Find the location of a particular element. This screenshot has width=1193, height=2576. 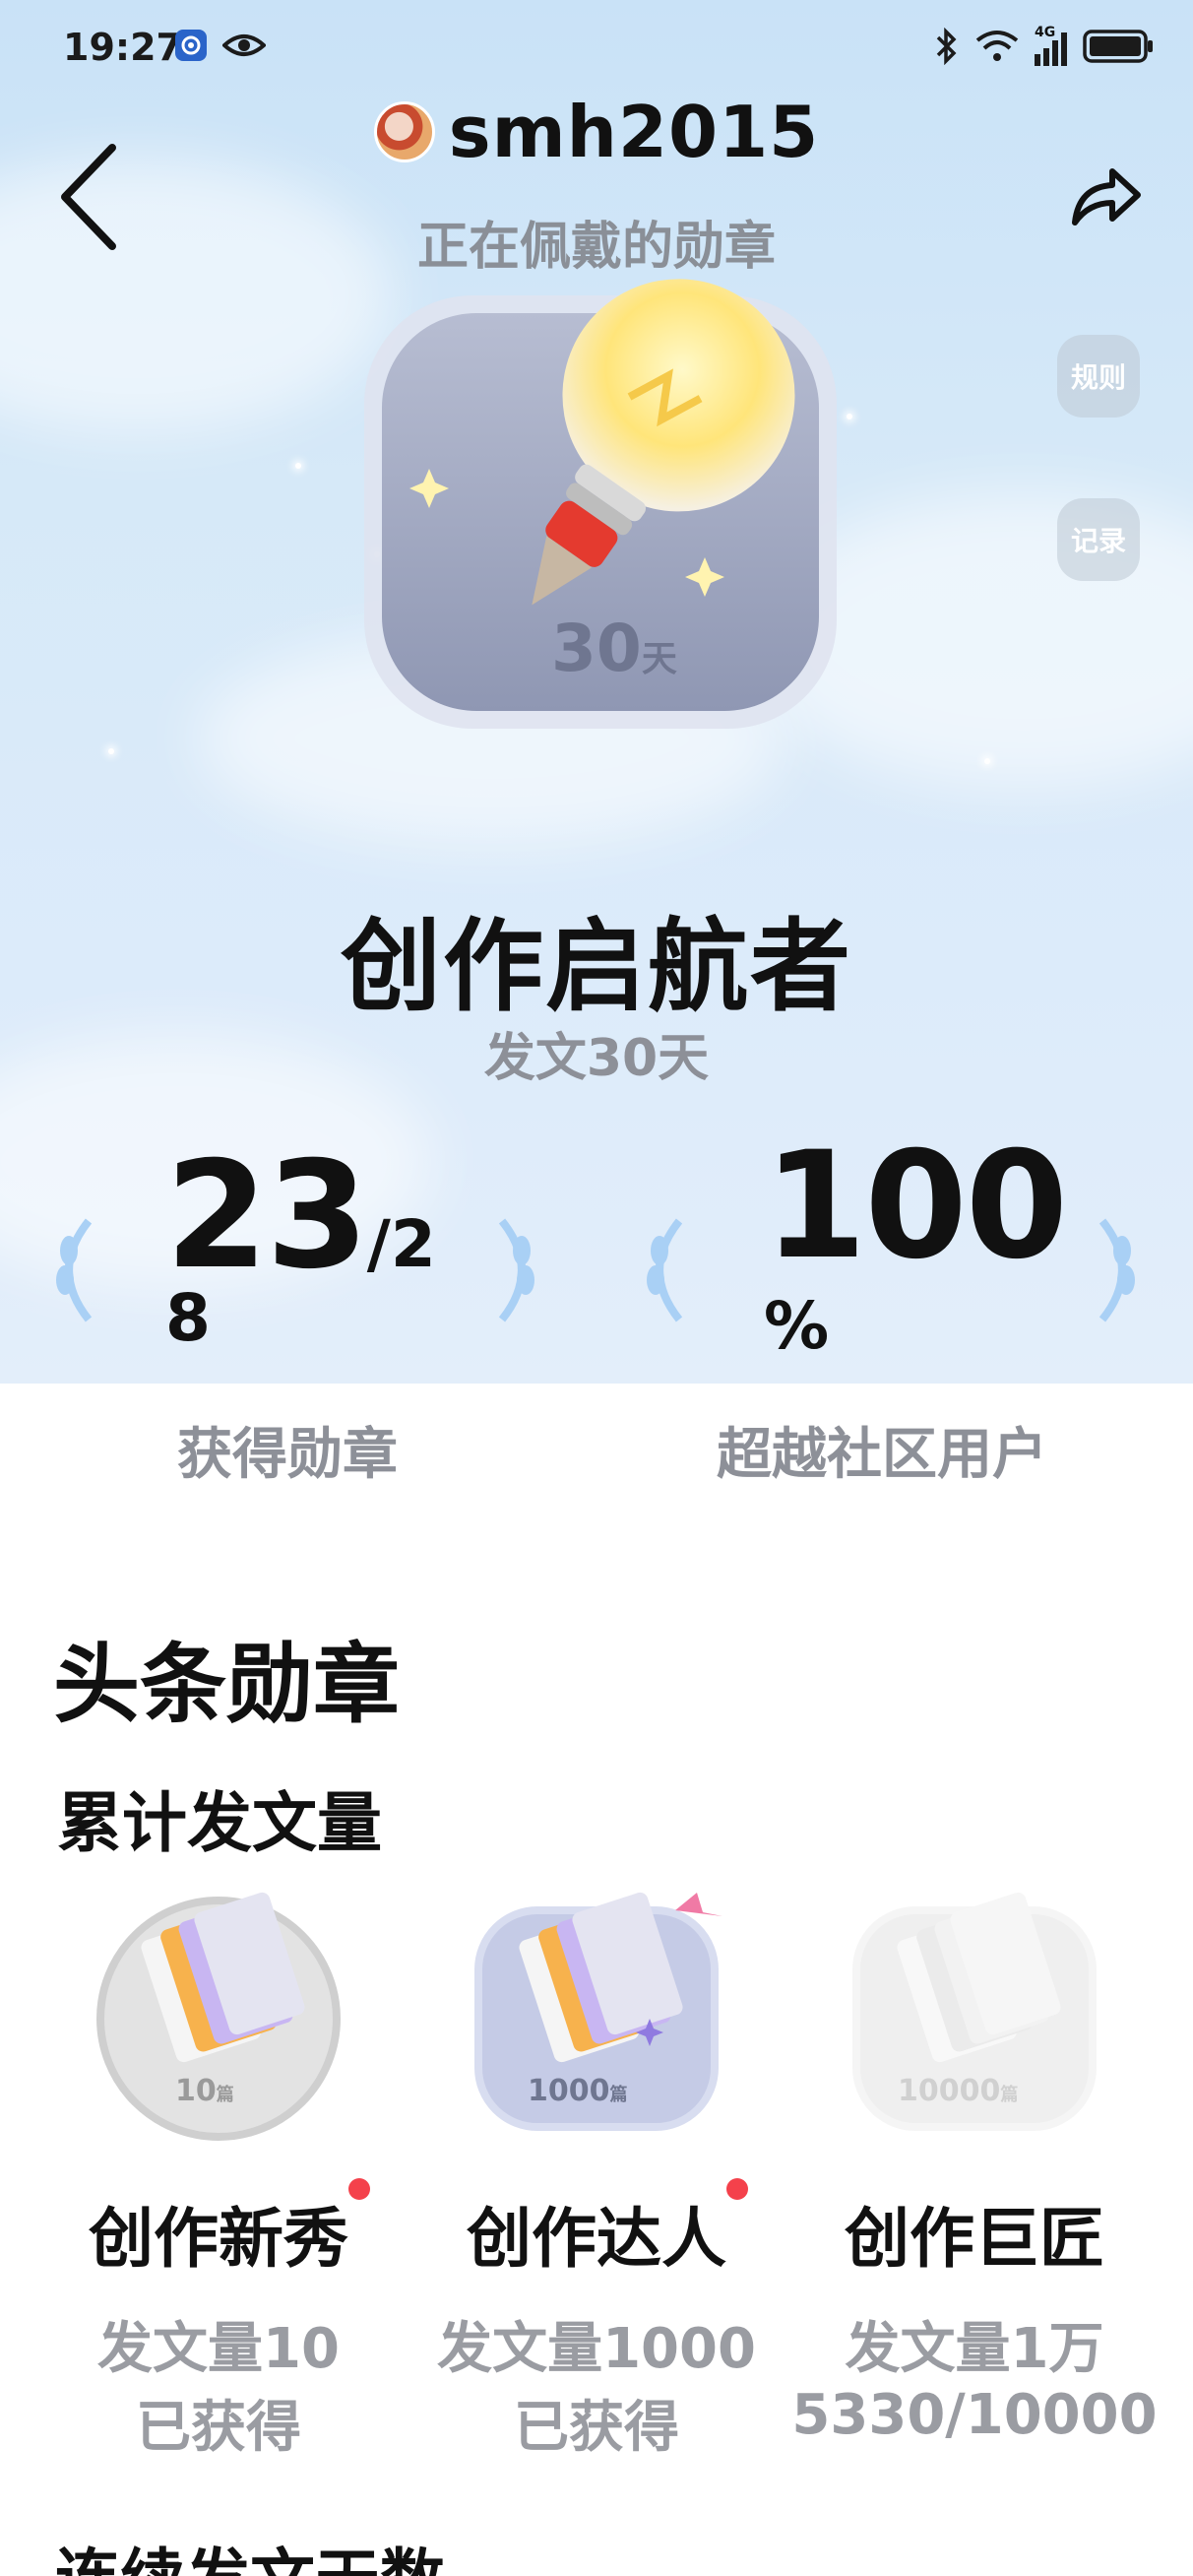

bluetooth-icon is located at coordinates (947, 48).